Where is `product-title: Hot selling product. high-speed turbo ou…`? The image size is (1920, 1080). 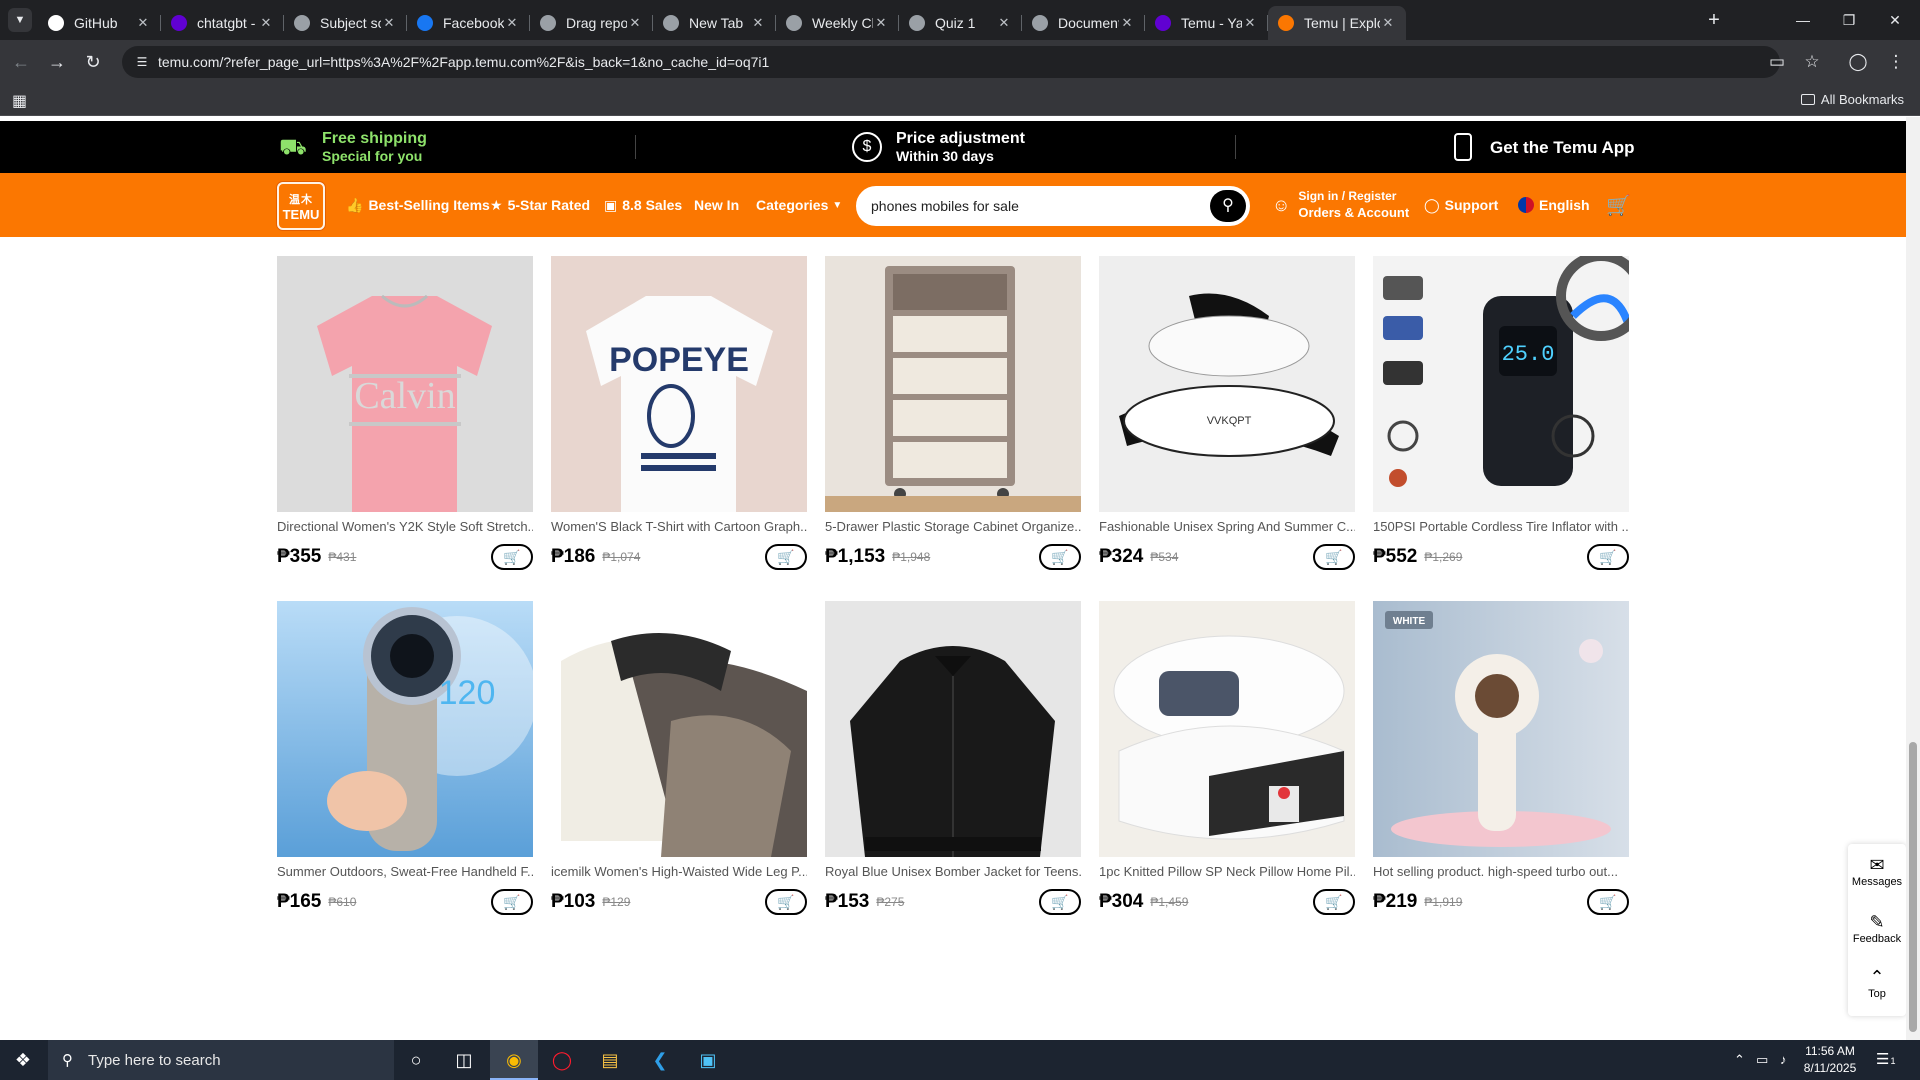 product-title: Hot selling product. high-speed turbo ou… is located at coordinates (1501, 871).